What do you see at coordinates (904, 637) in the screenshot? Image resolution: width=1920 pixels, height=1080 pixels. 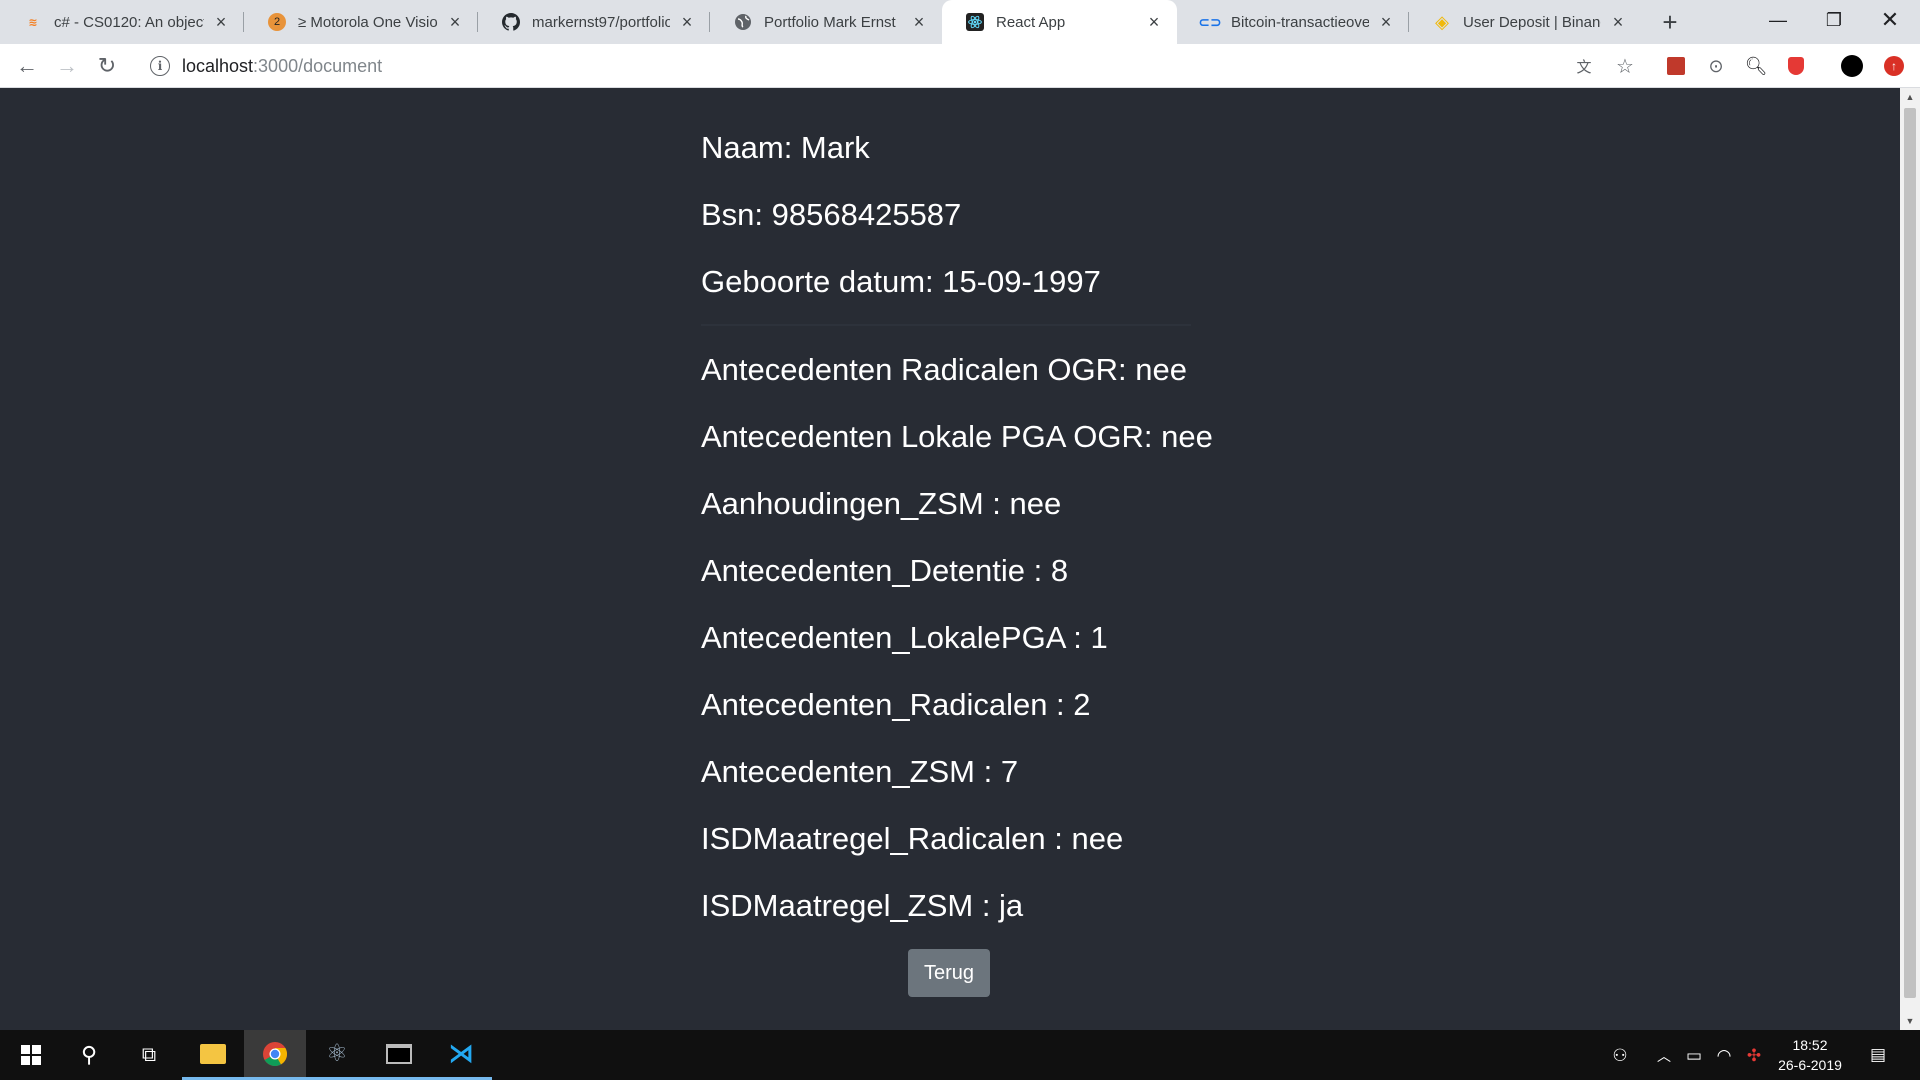 I see `field-item: Antecedenten_LokalePGA : 1` at bounding box center [904, 637].